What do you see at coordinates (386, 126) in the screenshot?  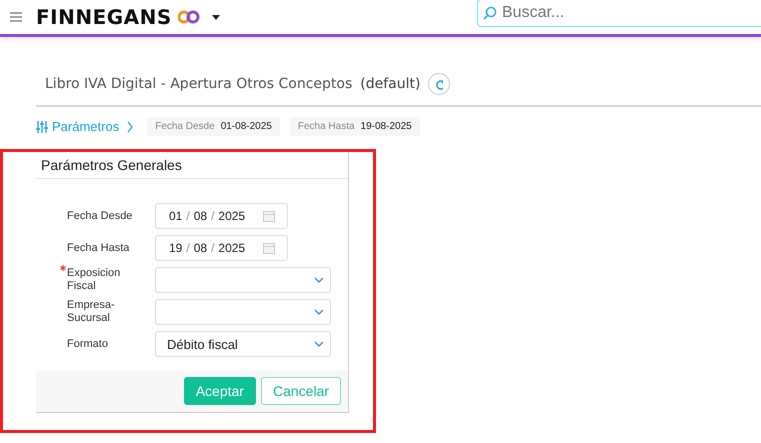 I see `chip-value: 19-08-2025` at bounding box center [386, 126].